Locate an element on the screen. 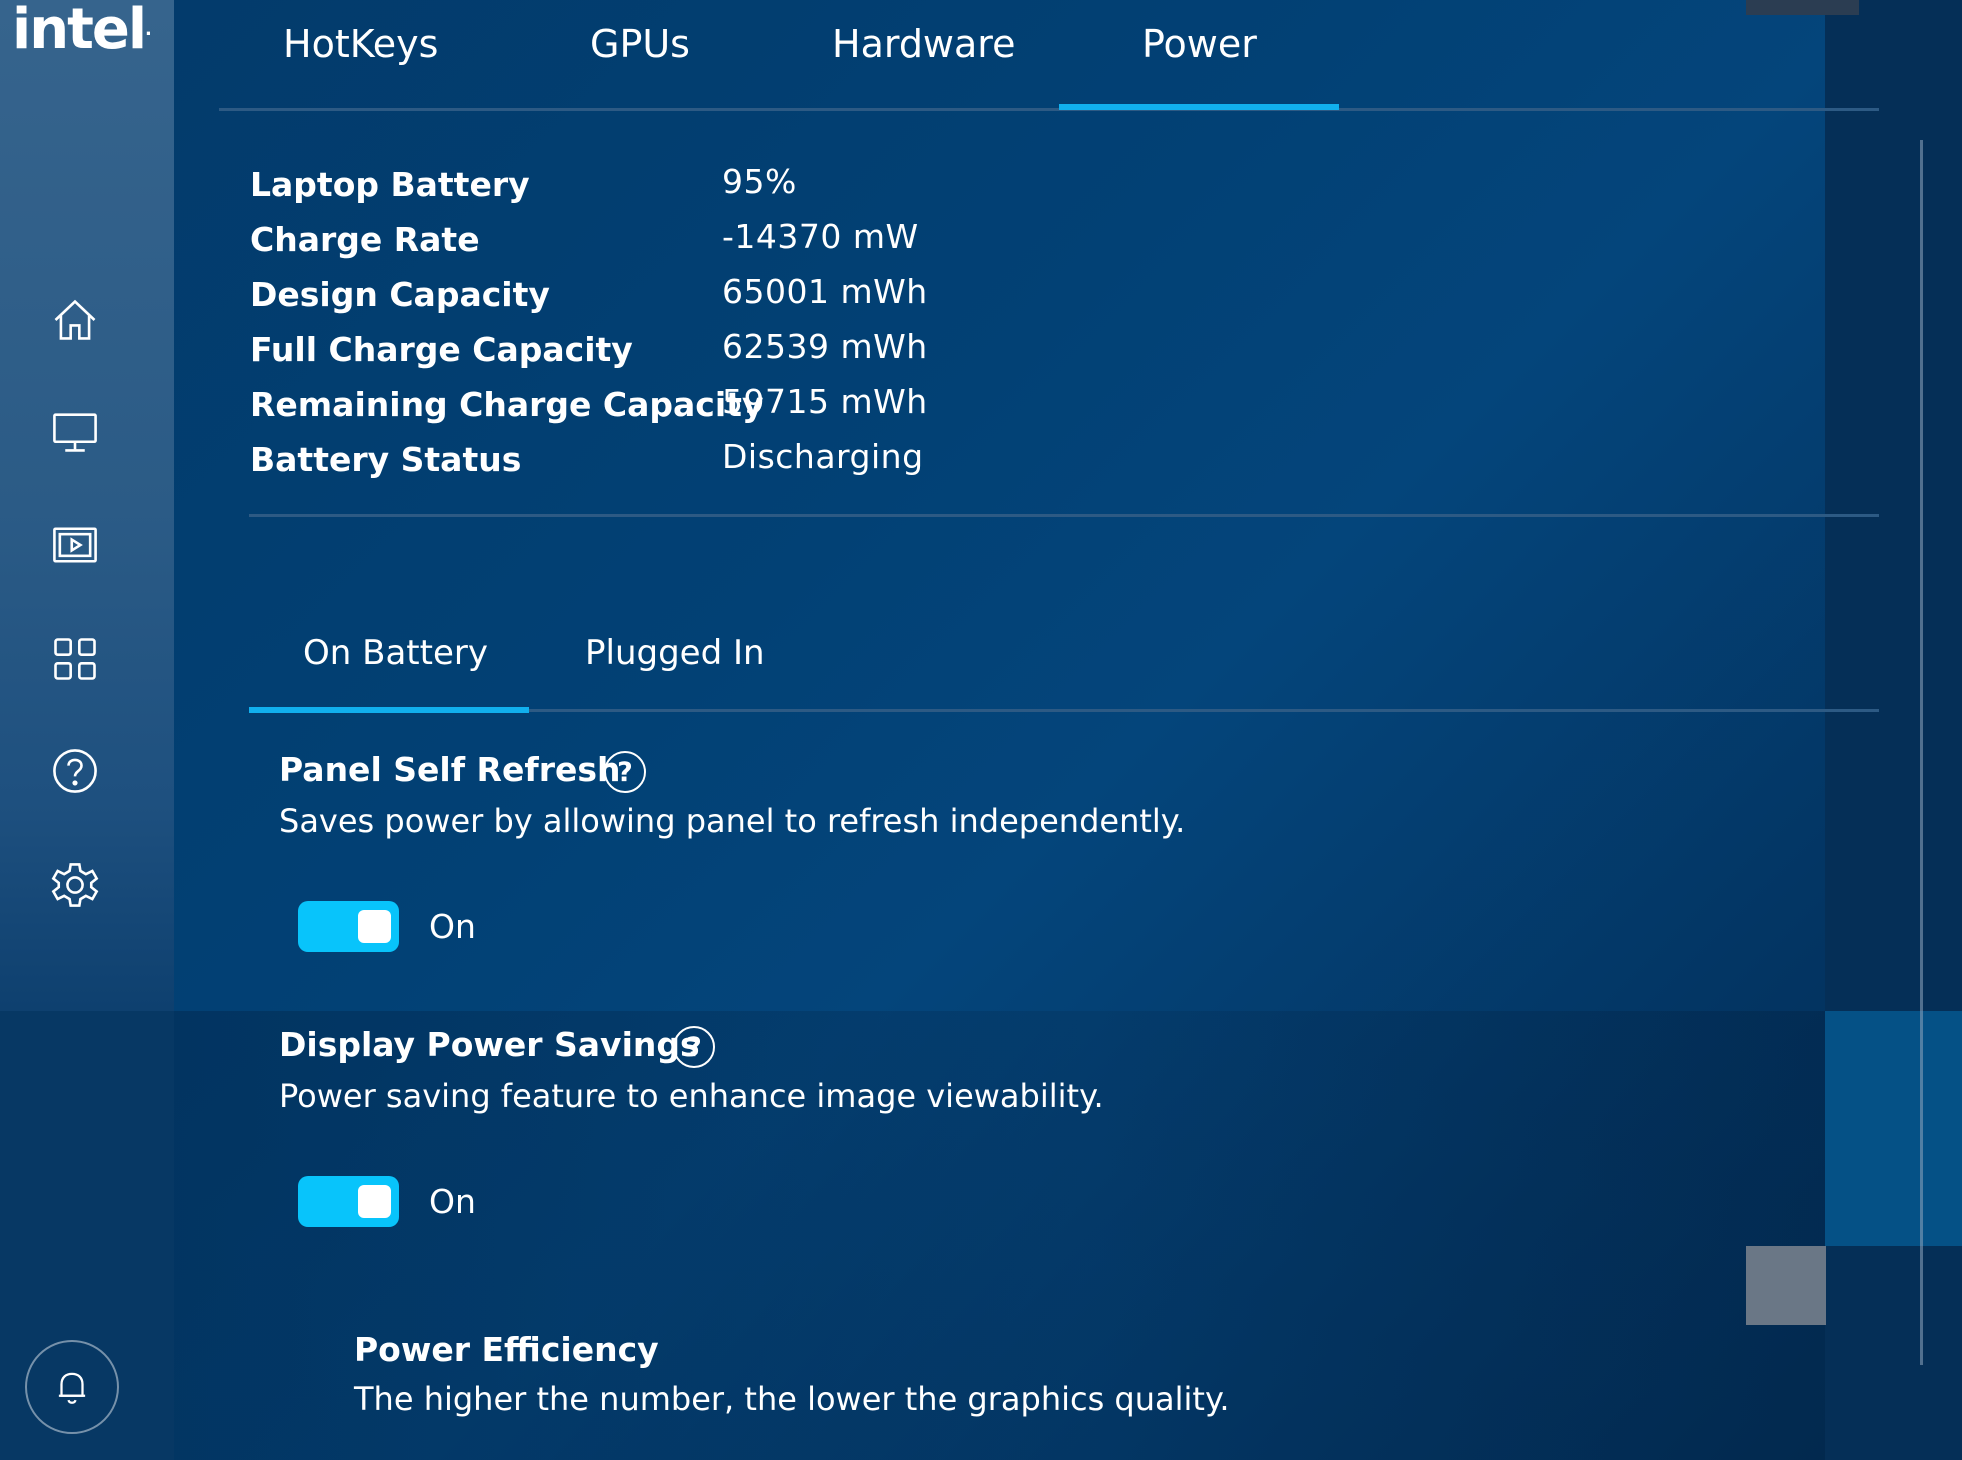 The width and height of the screenshot is (1962, 1460). background-gray-square is located at coordinates (1786, 1285).